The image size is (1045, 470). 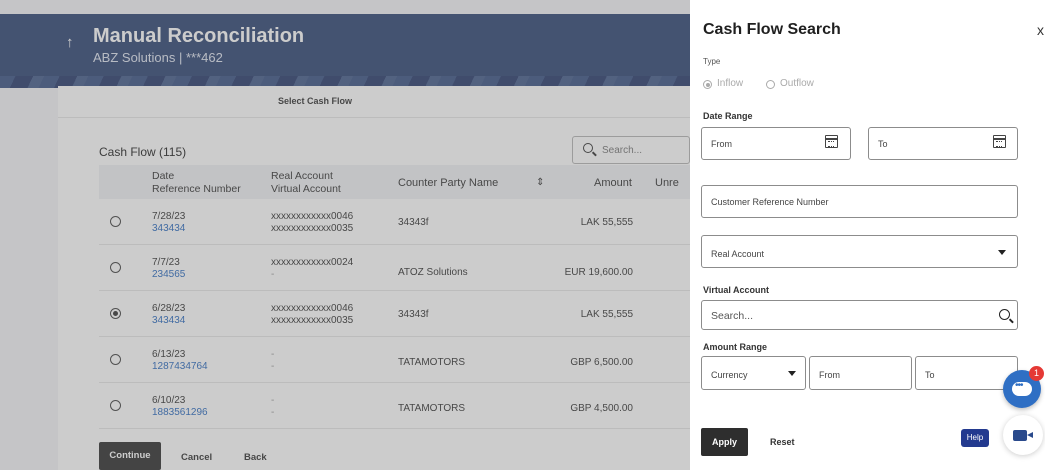 What do you see at coordinates (859, 251) in the screenshot?
I see `real-account-select: Real Account` at bounding box center [859, 251].